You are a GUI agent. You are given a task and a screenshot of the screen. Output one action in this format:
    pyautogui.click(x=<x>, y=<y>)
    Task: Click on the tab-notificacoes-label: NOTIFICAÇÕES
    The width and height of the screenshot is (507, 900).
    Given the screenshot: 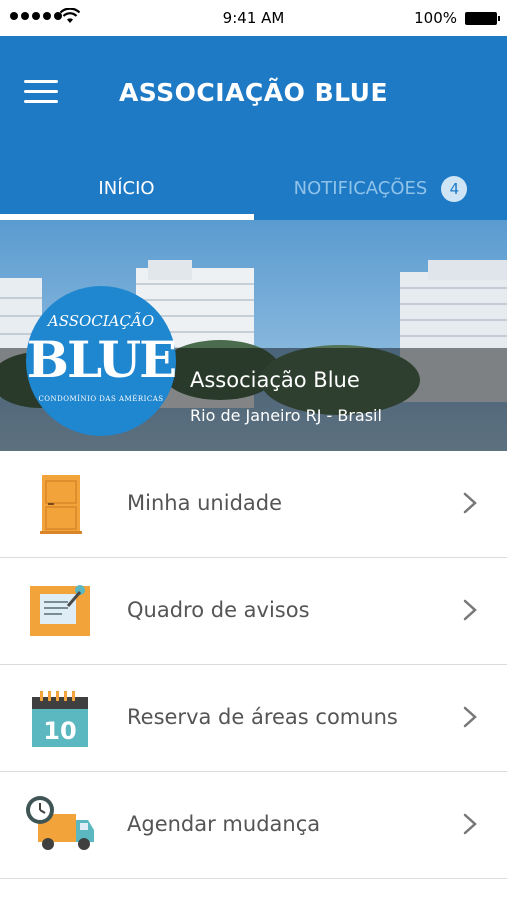 What is the action you would take?
    pyautogui.click(x=360, y=188)
    